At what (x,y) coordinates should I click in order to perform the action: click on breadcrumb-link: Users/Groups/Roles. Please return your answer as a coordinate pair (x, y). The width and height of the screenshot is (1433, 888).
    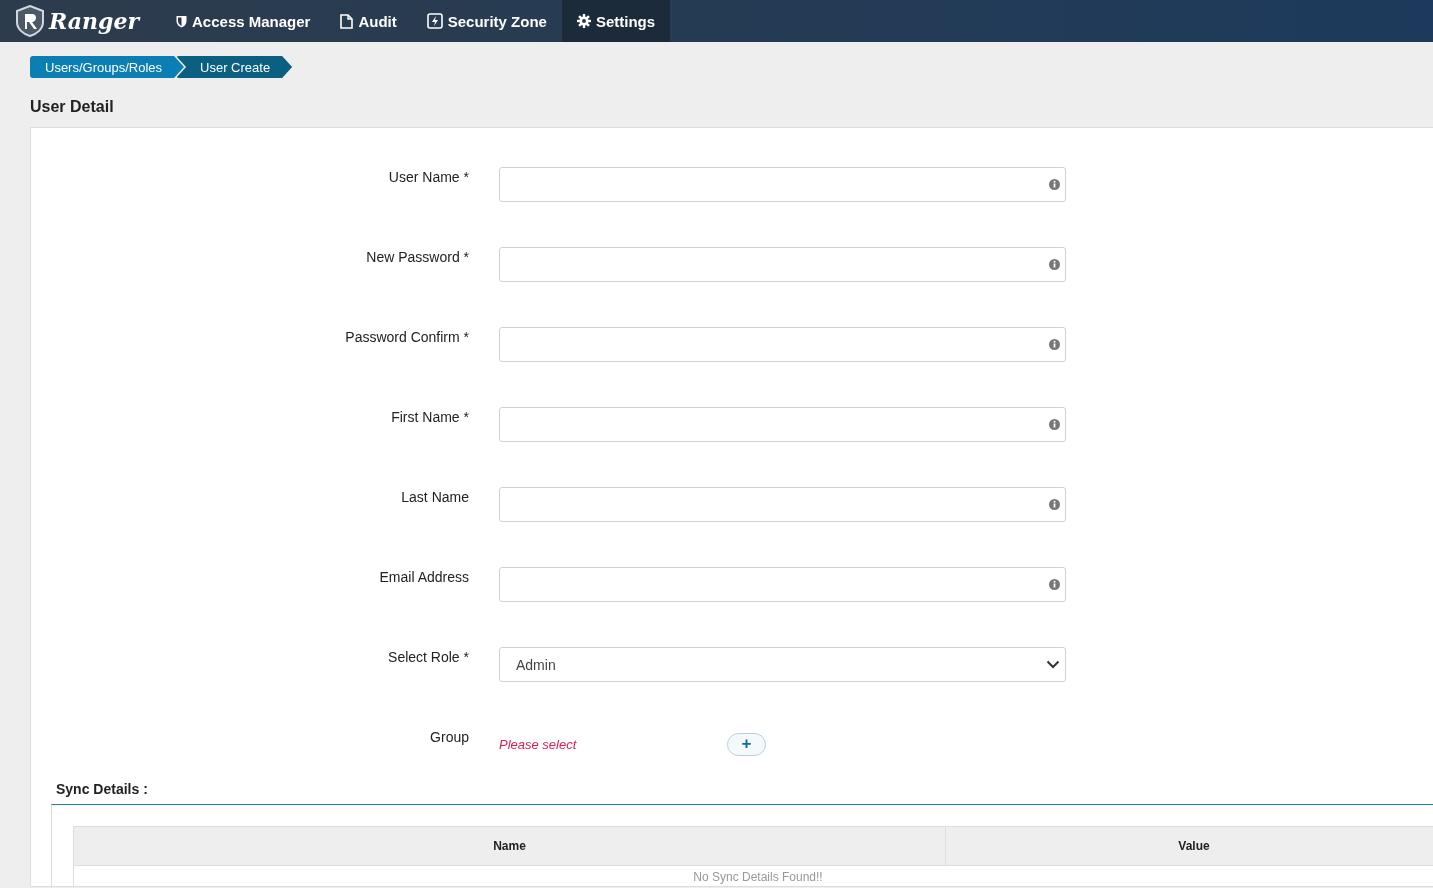
    Looking at the image, I should click on (107, 67).